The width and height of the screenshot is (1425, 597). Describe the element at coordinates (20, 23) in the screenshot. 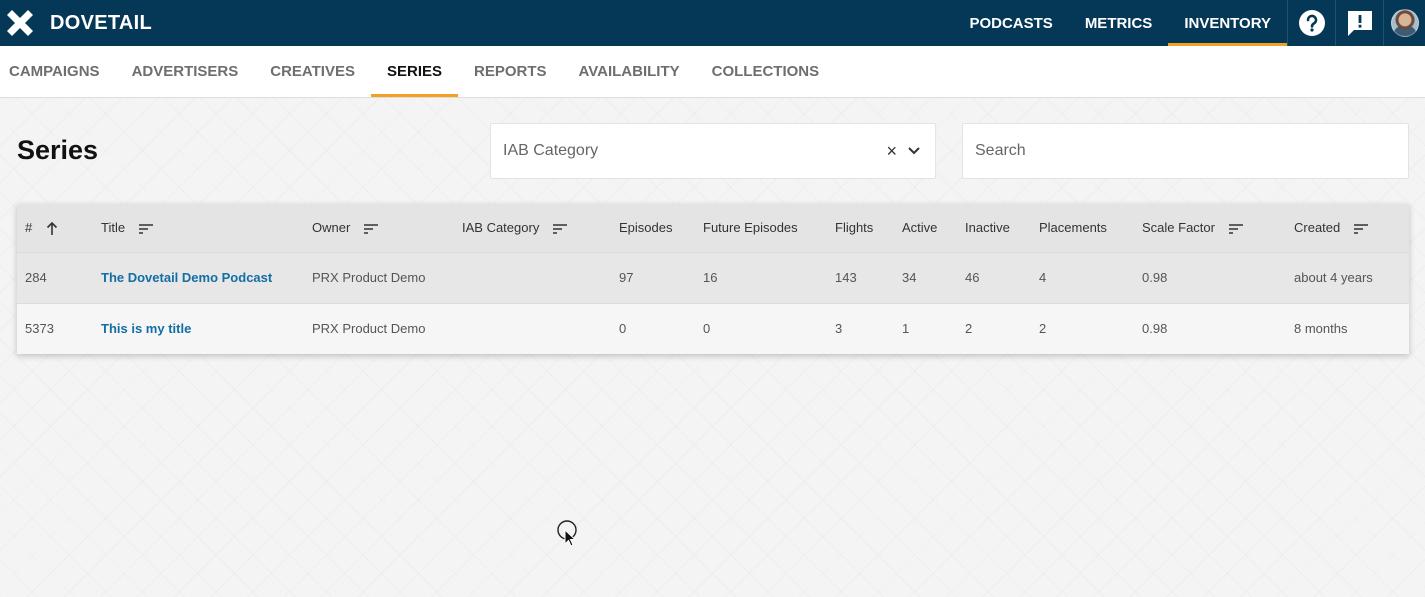

I see `x-logo-icon` at that location.